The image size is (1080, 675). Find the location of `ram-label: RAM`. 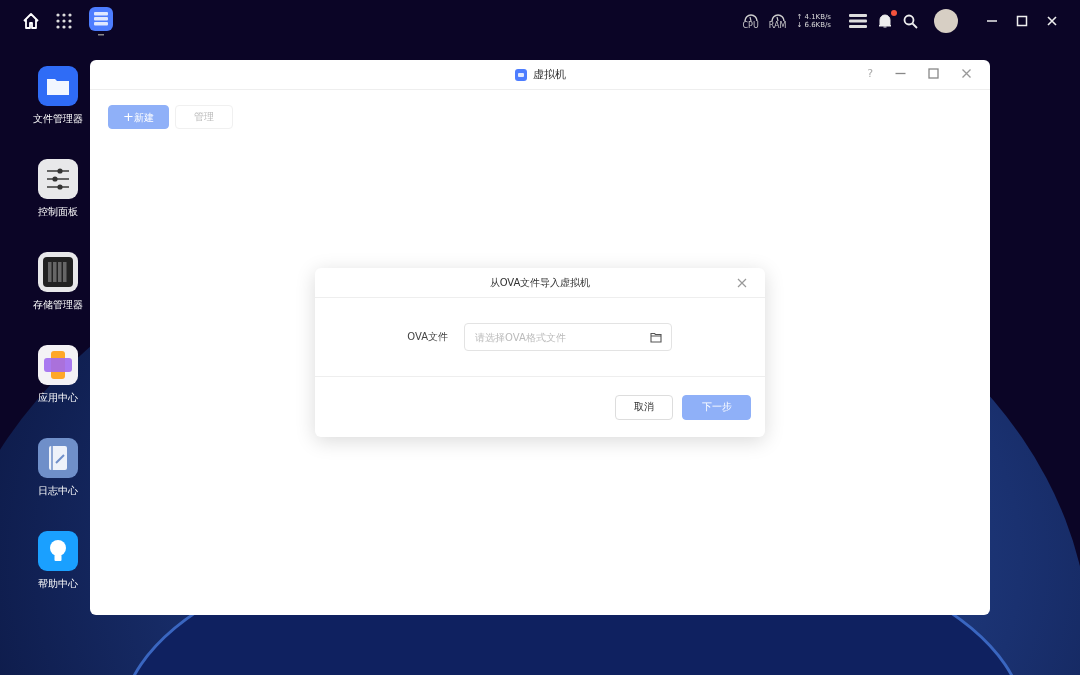

ram-label: RAM is located at coordinates (777, 26).